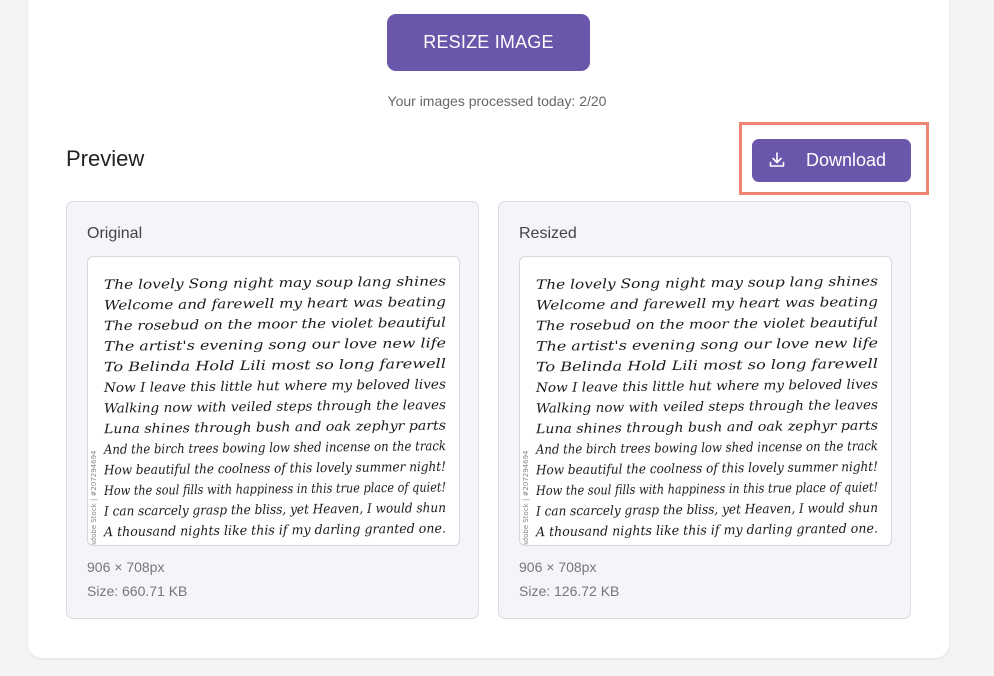 Image resolution: width=994 pixels, height=676 pixels. I want to click on resized-title: Resized, so click(548, 233).